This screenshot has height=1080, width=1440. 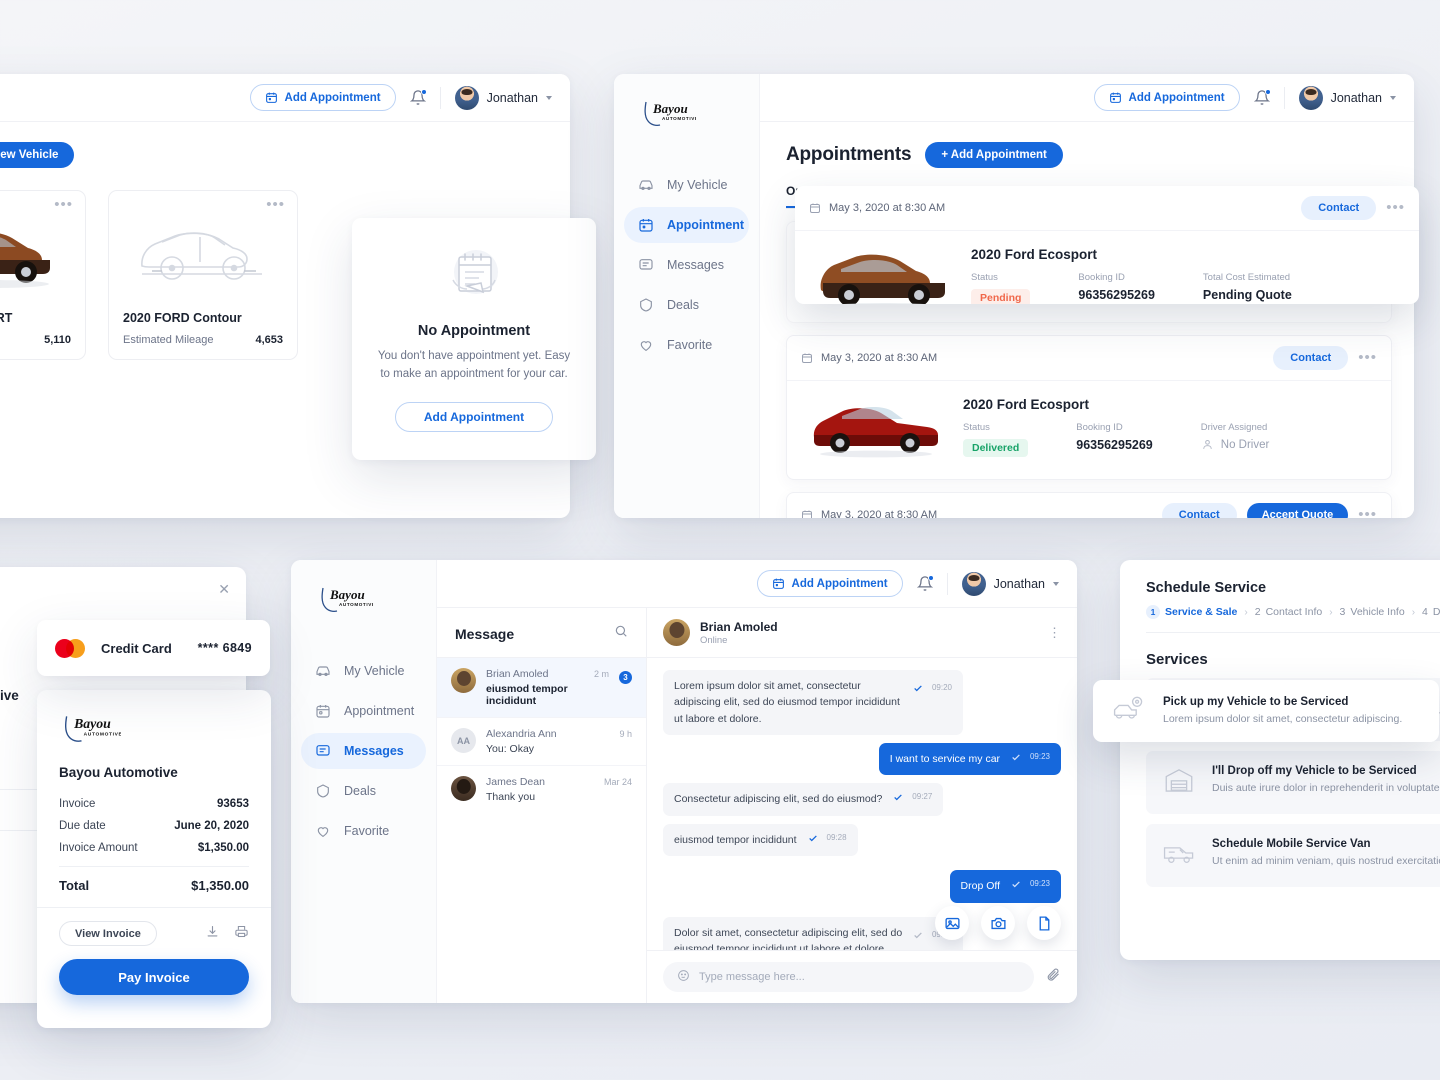 What do you see at coordinates (1114, 439) in the screenshot?
I see `meta-booking-id: Booking ID 96356295269` at bounding box center [1114, 439].